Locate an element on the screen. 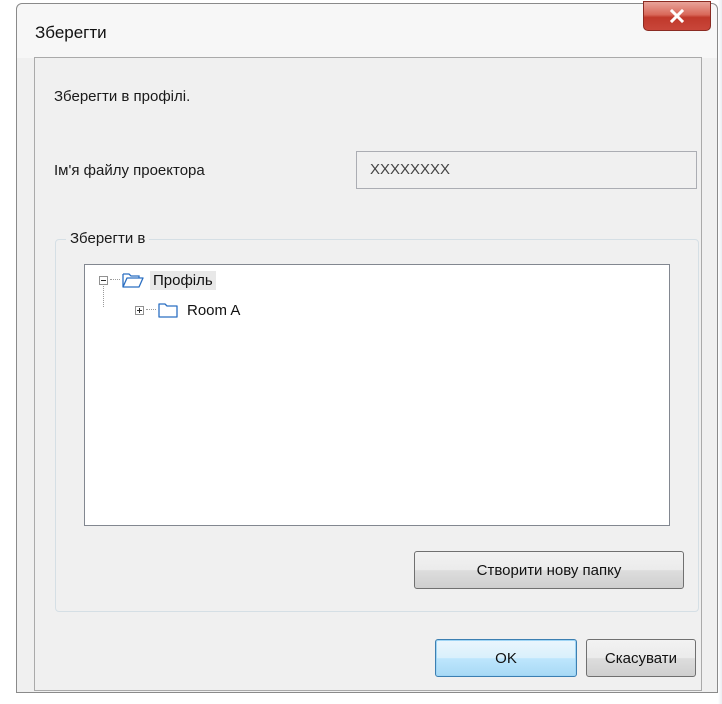 The width and height of the screenshot is (722, 704). folder-open-icon is located at coordinates (133, 280).